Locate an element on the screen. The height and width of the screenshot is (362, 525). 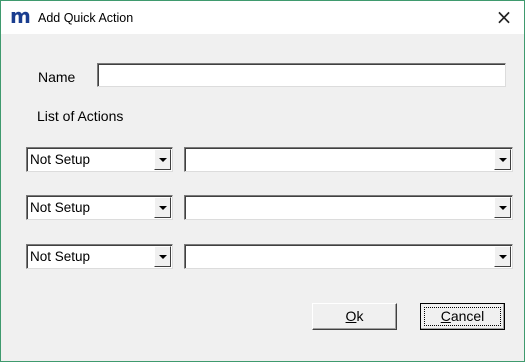
action-type-value-2: Not Setup is located at coordinates (60, 207).